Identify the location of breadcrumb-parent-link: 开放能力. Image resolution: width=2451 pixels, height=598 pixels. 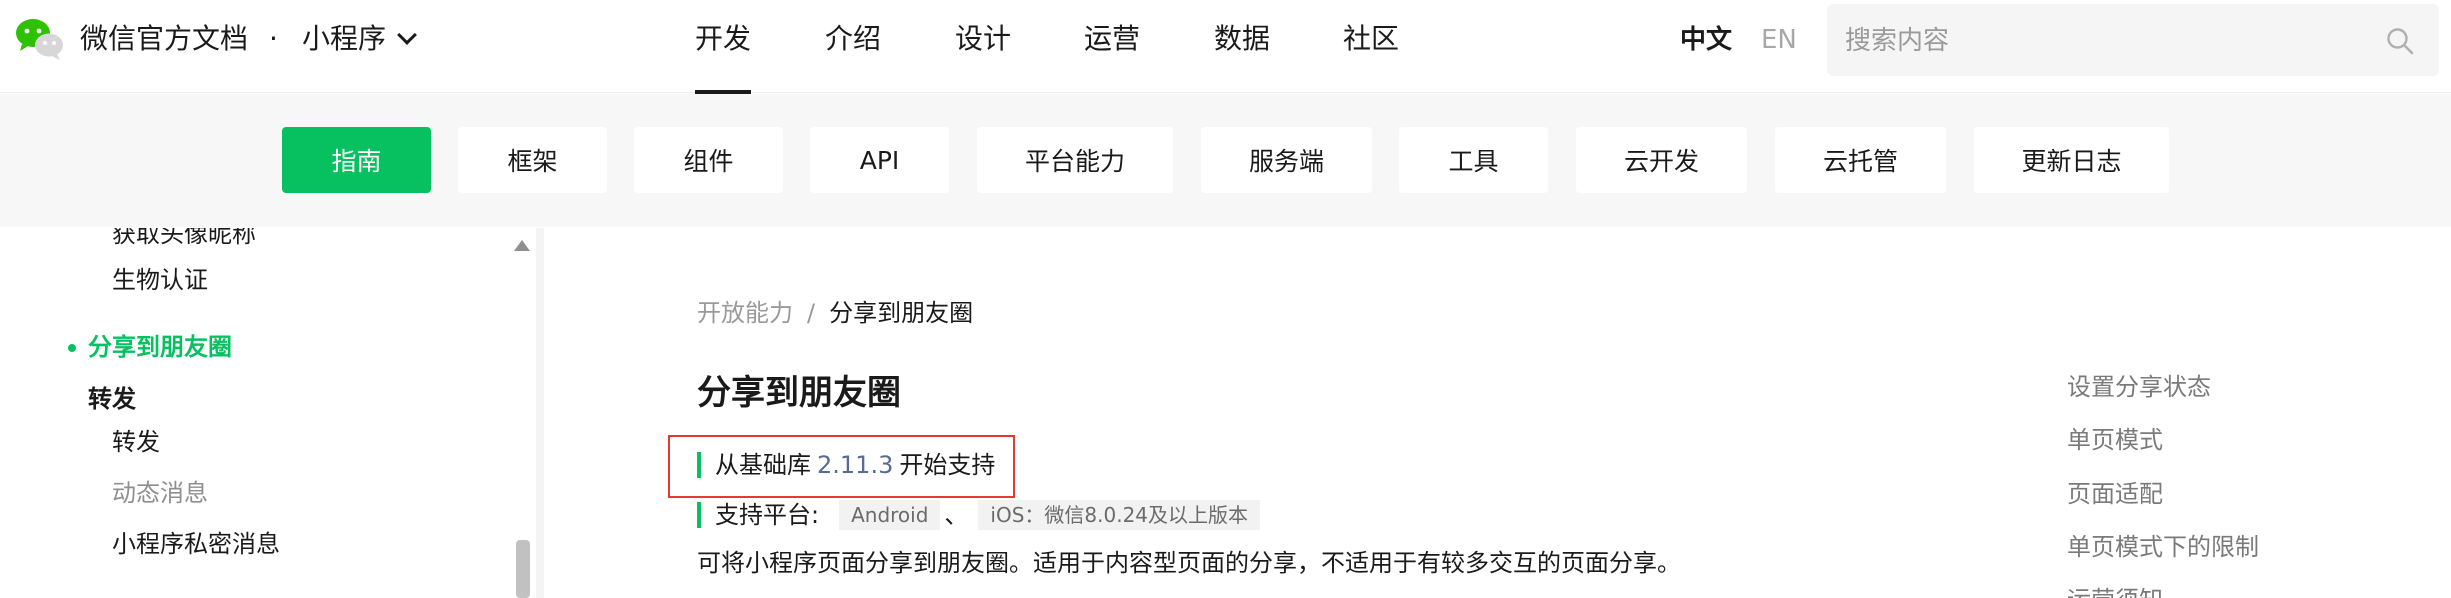
(745, 313).